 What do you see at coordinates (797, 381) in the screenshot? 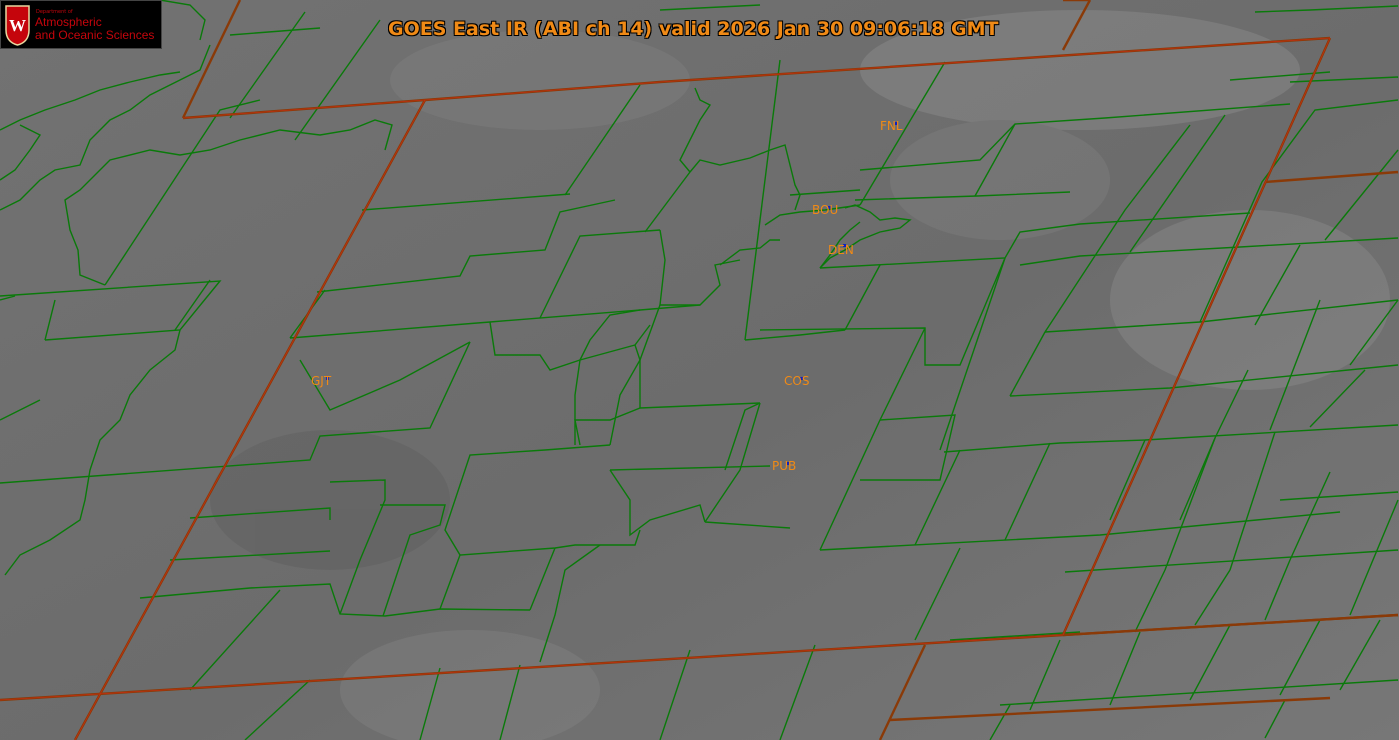
I see `station-label-cos: COS` at bounding box center [797, 381].